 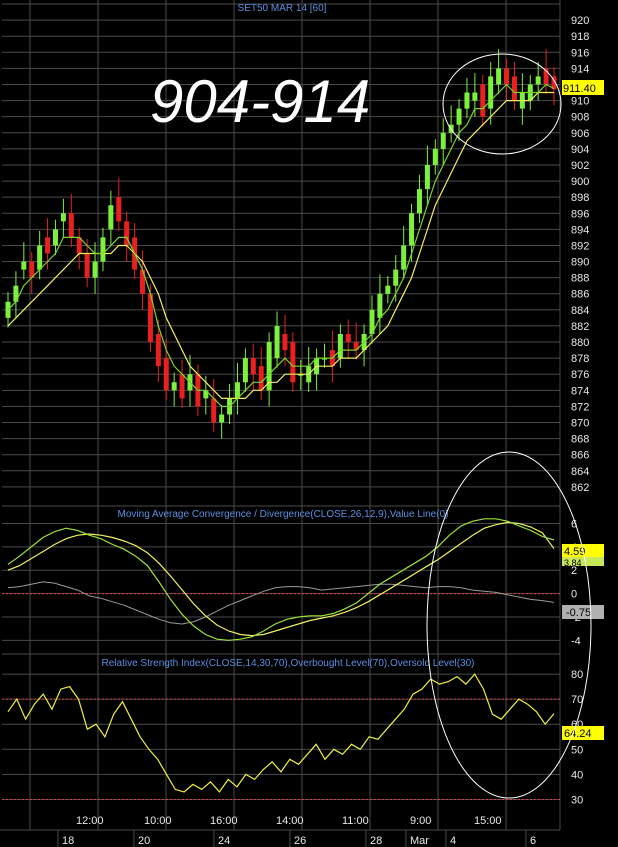 What do you see at coordinates (419, 841) in the screenshot?
I see `date-label: Mar` at bounding box center [419, 841].